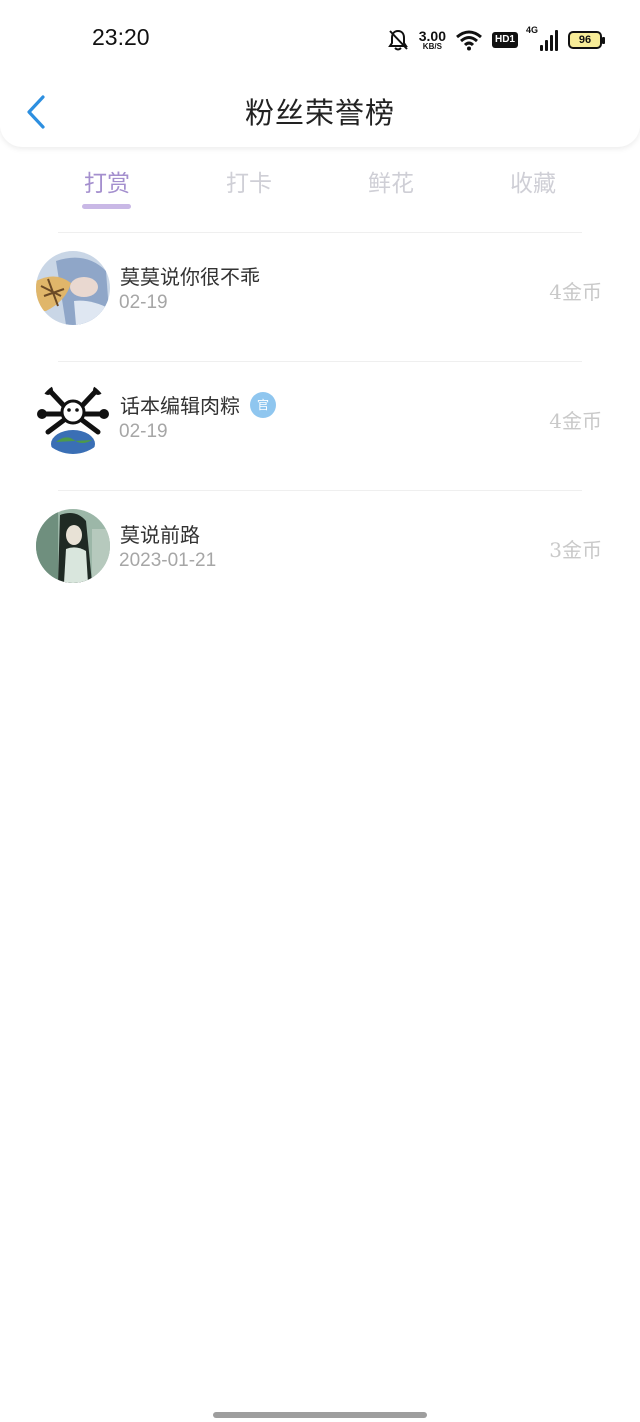 Image resolution: width=640 pixels, height=1422 pixels. I want to click on status-bar: 23:20 3.00 KB/S HD1 4G 96, so click(320, 40).